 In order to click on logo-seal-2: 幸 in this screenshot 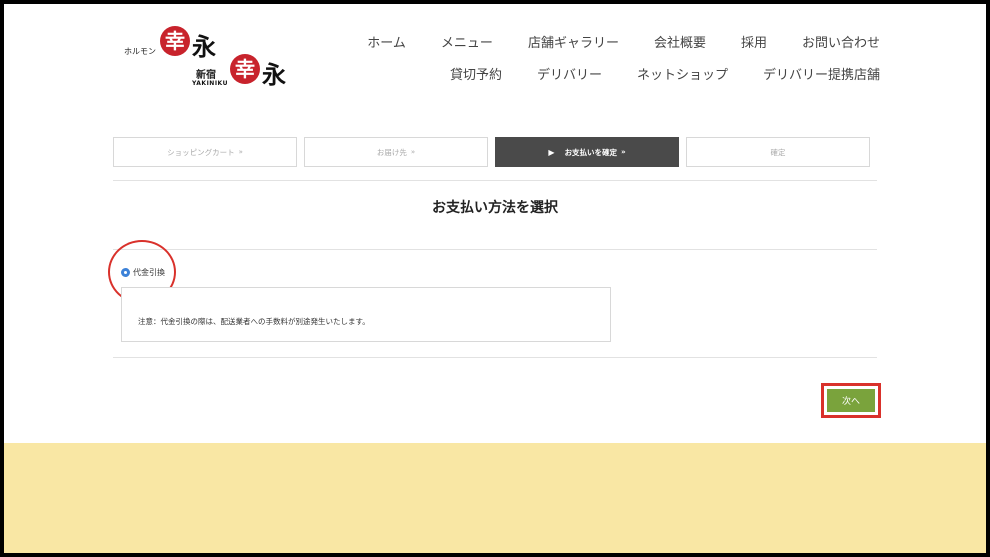, I will do `click(245, 69)`.